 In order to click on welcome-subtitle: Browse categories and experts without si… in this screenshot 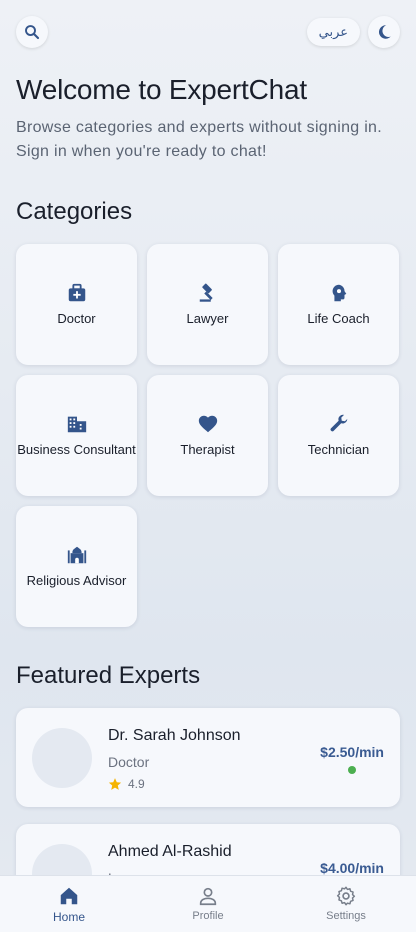, I will do `click(199, 139)`.